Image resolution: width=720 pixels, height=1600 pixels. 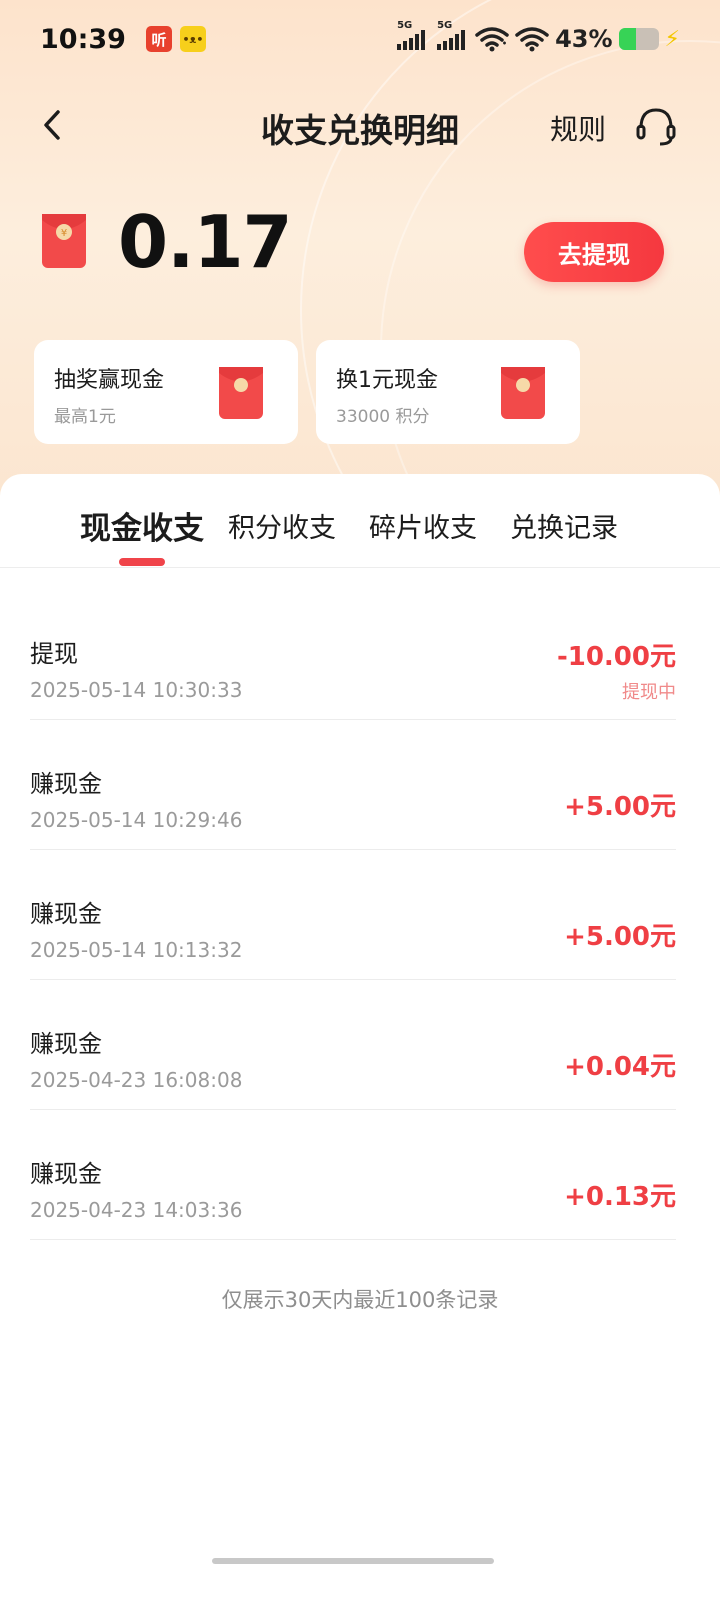 I want to click on promo-title: 换1元现金, so click(x=387, y=380).